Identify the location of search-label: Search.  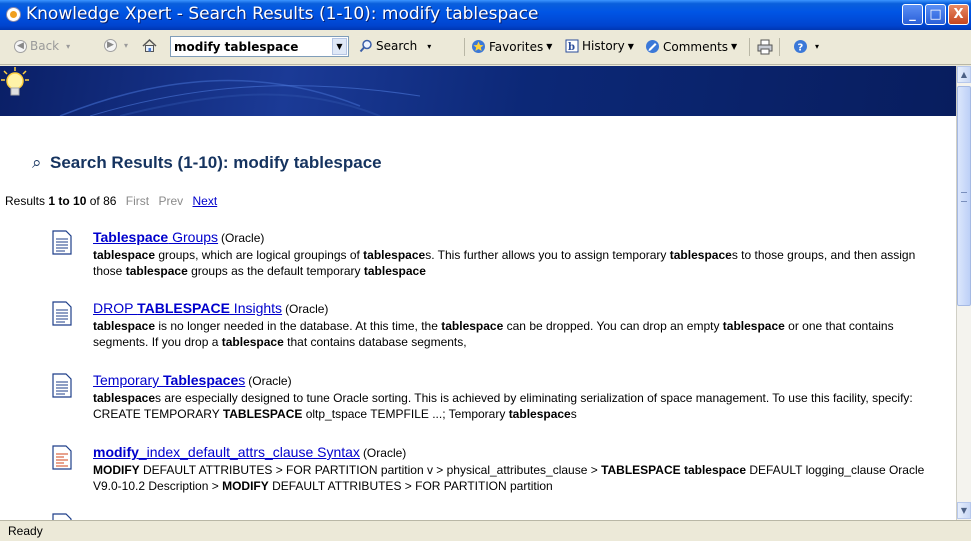
(397, 46).